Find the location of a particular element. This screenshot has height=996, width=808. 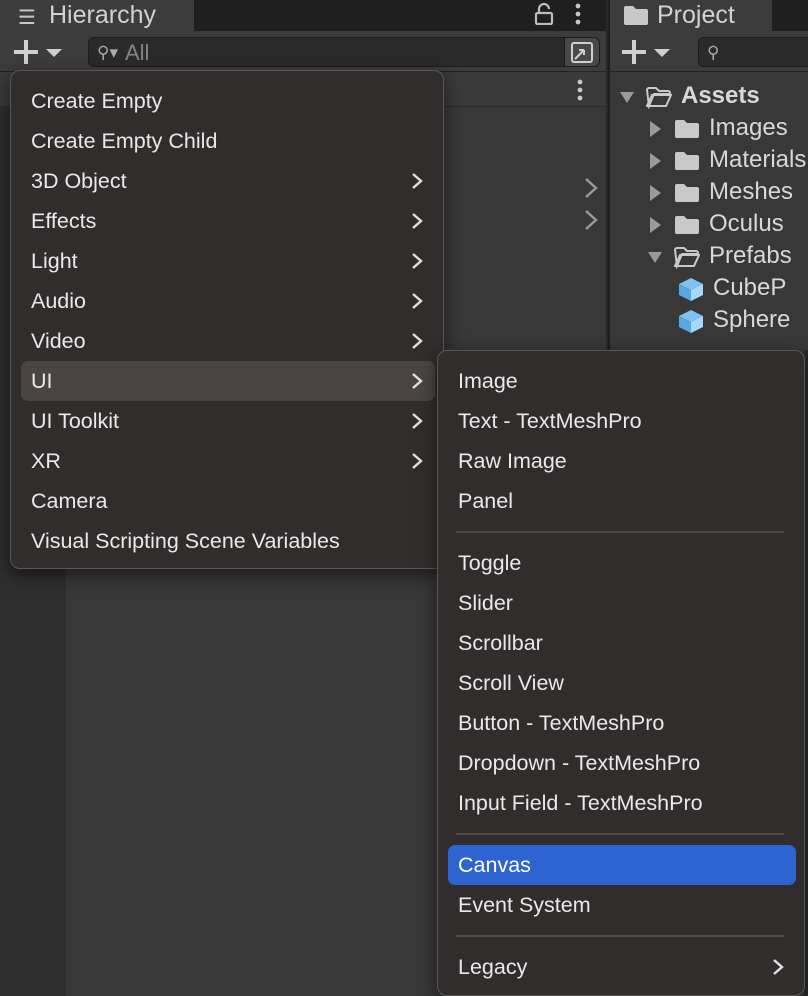

submenu-item-input-field-textmeshpro: Input Field - TextMeshPro is located at coordinates (622, 803).